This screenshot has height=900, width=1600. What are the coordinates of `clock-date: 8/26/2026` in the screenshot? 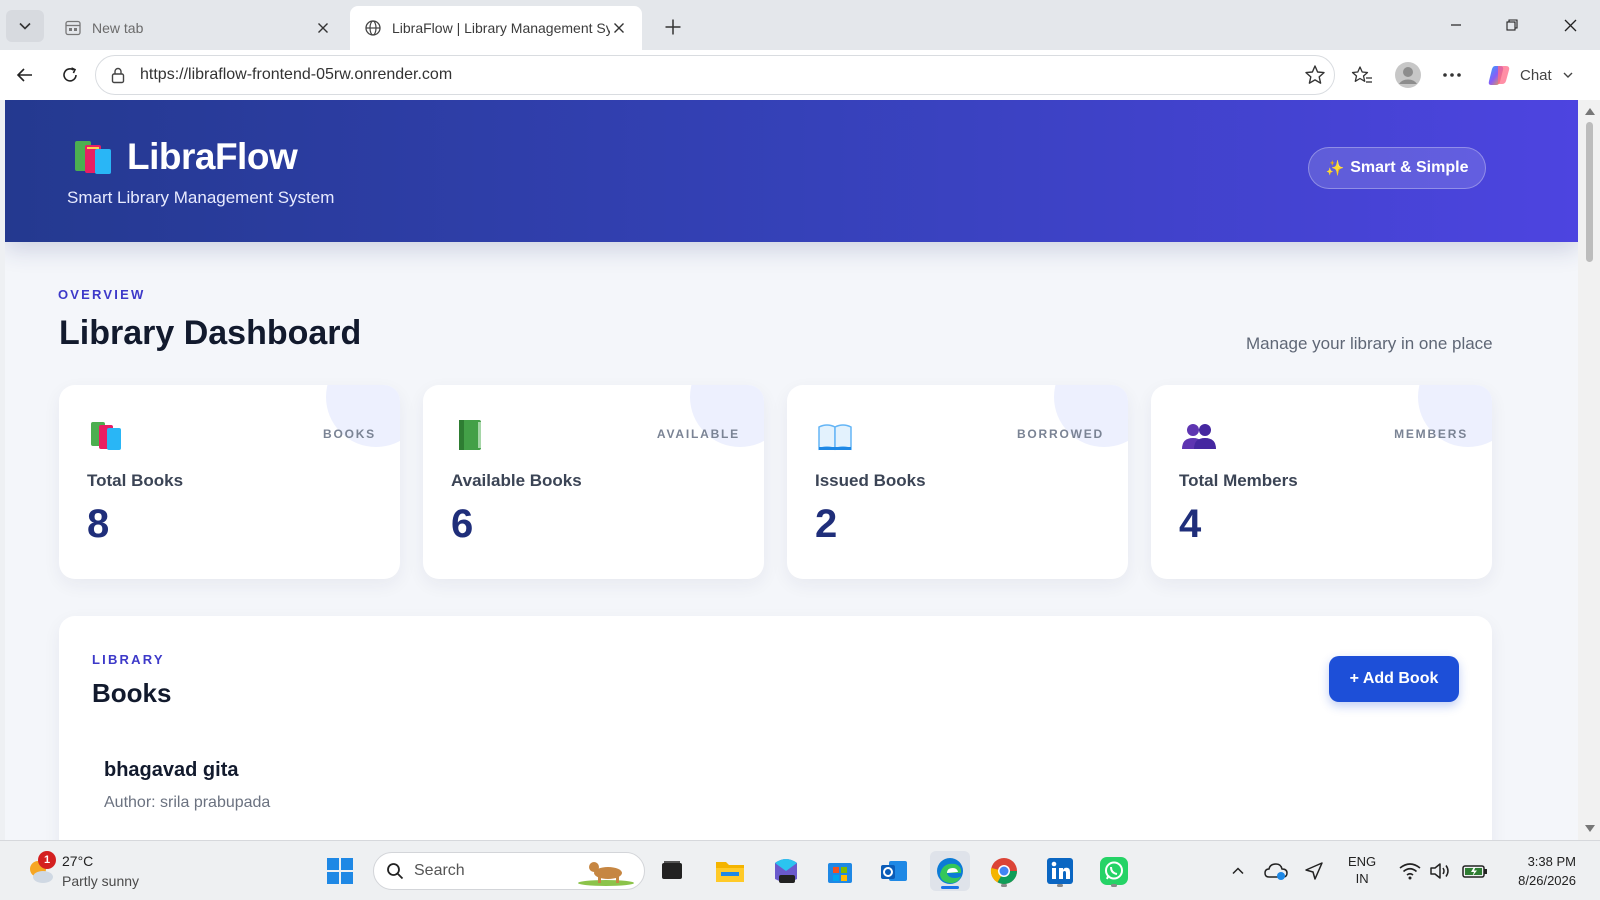 It's located at (1547, 880).